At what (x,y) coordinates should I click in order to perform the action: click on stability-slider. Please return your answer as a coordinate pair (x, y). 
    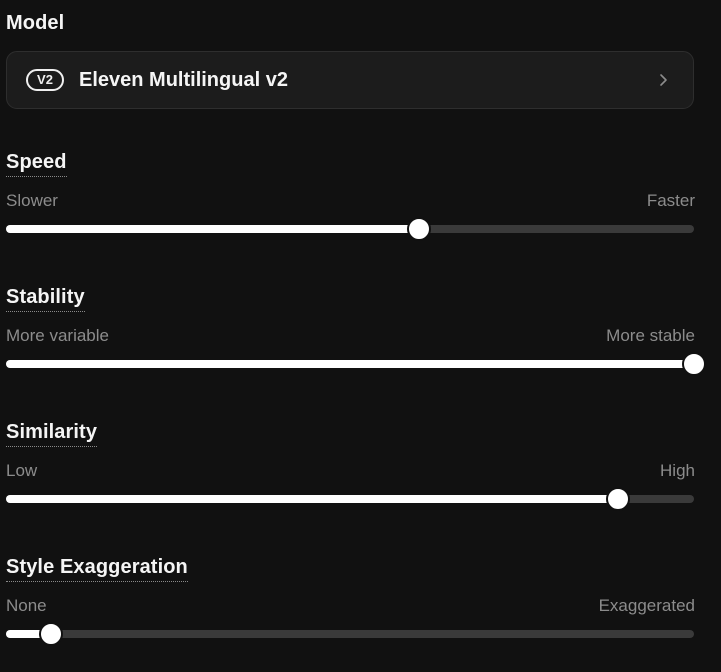
    Looking at the image, I should click on (356, 364).